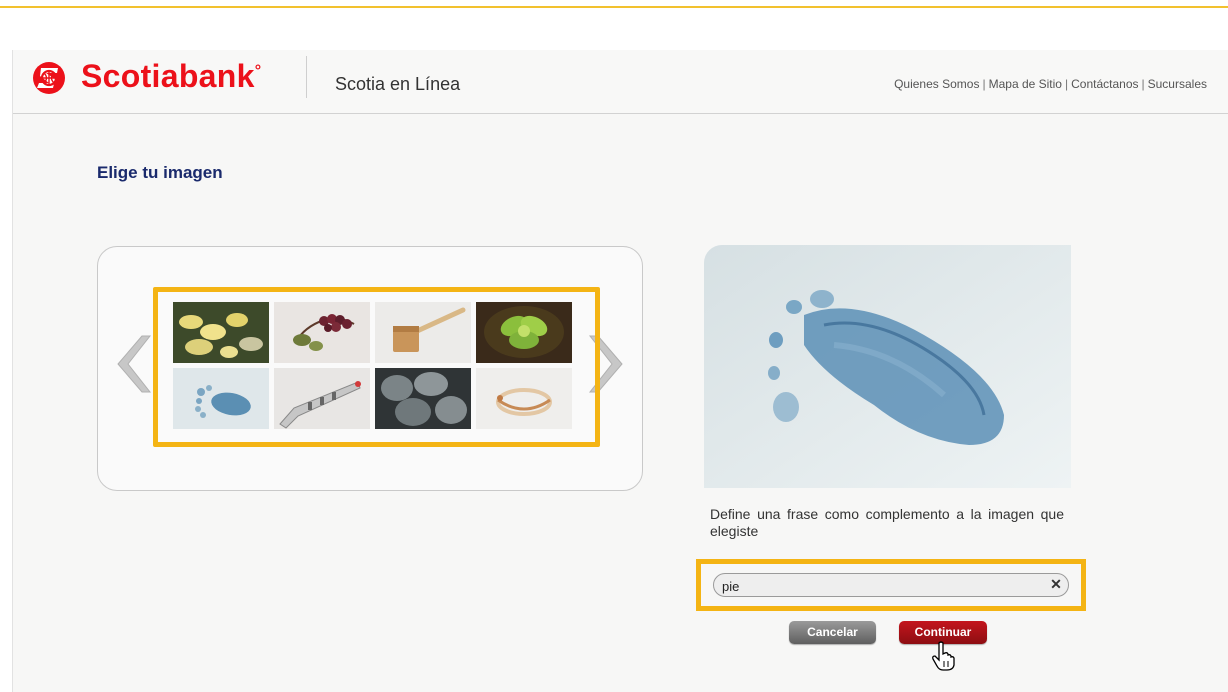 This screenshot has height=692, width=1228. I want to click on nav-link-quienes-somos: Quienes Somos, so click(936, 84).